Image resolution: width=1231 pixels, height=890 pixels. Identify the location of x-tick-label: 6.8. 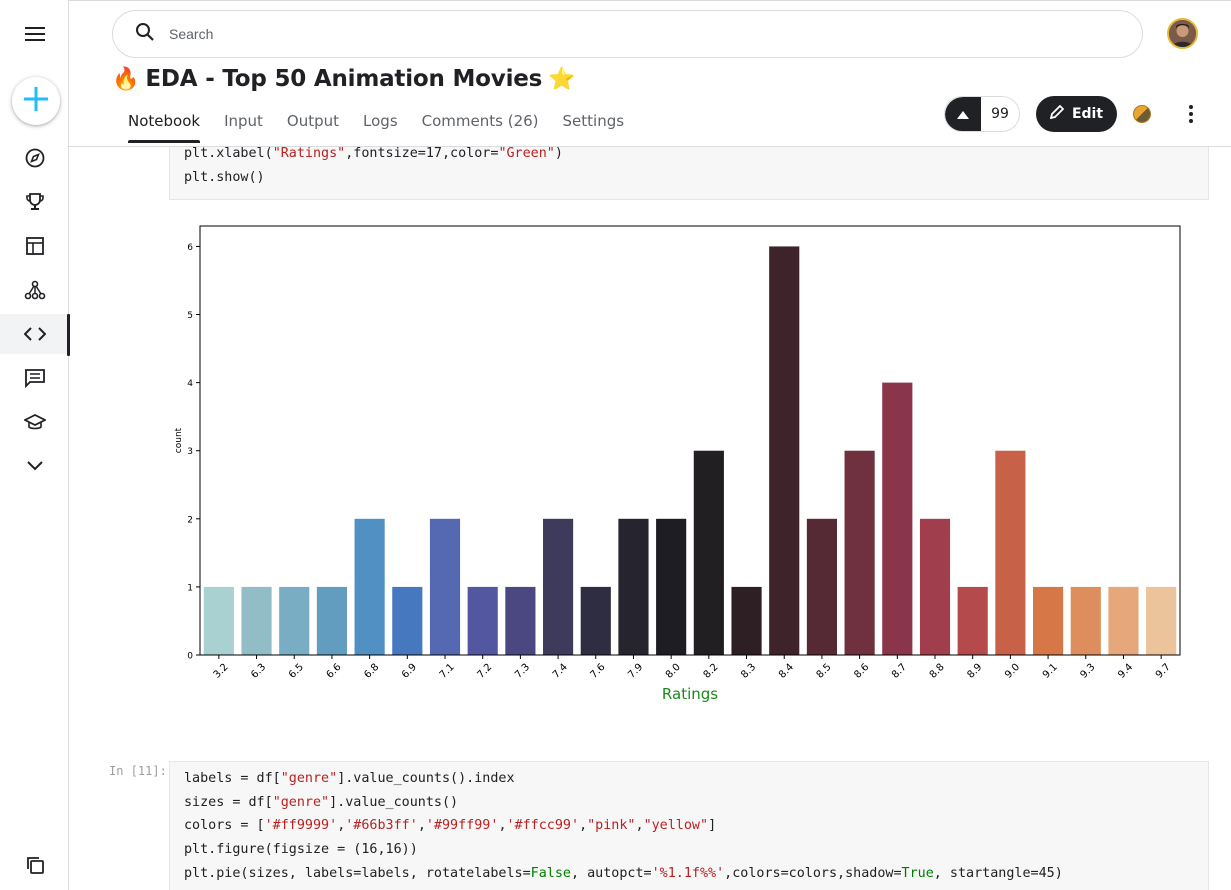
(371, 671).